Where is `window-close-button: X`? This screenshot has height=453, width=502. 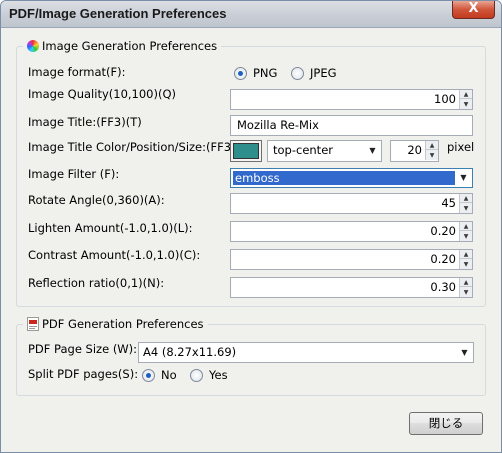 window-close-button: X is located at coordinates (473, 10).